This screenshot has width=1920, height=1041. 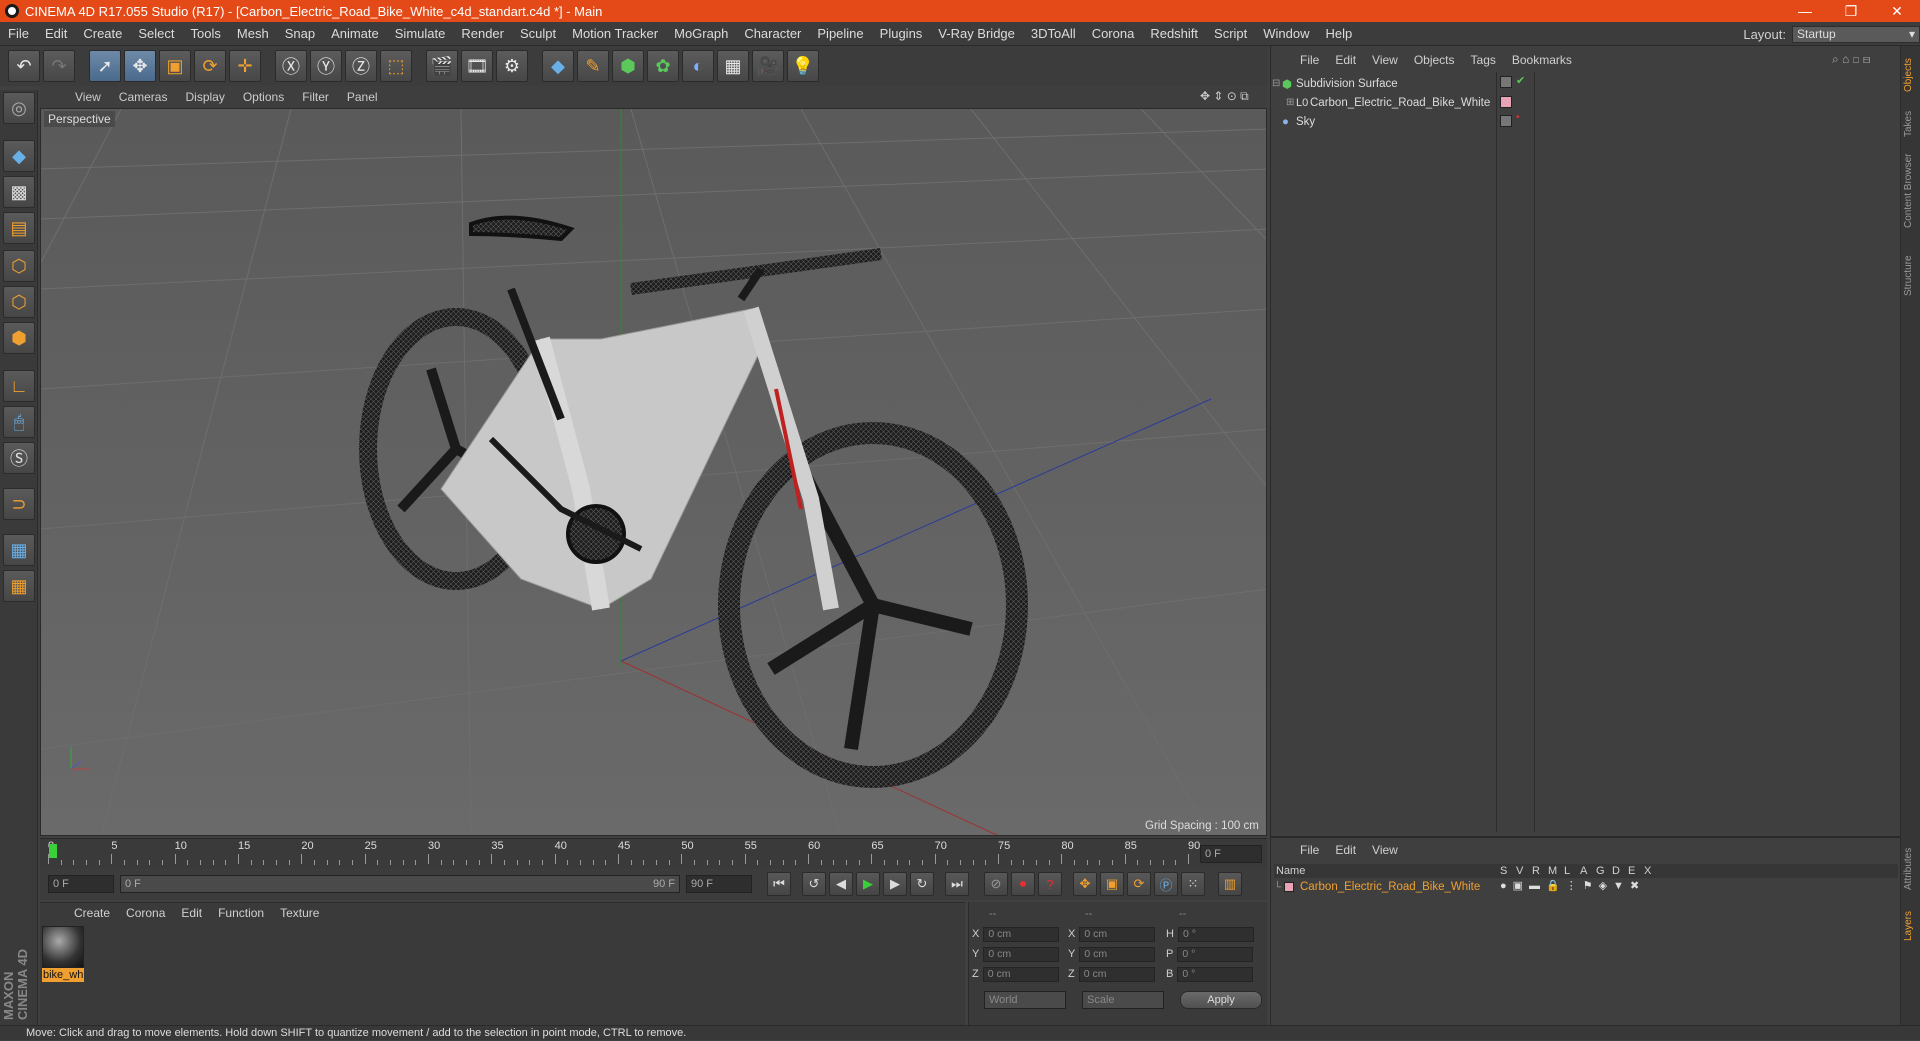 I want to click on material-thumbnail, so click(x=63, y=947).